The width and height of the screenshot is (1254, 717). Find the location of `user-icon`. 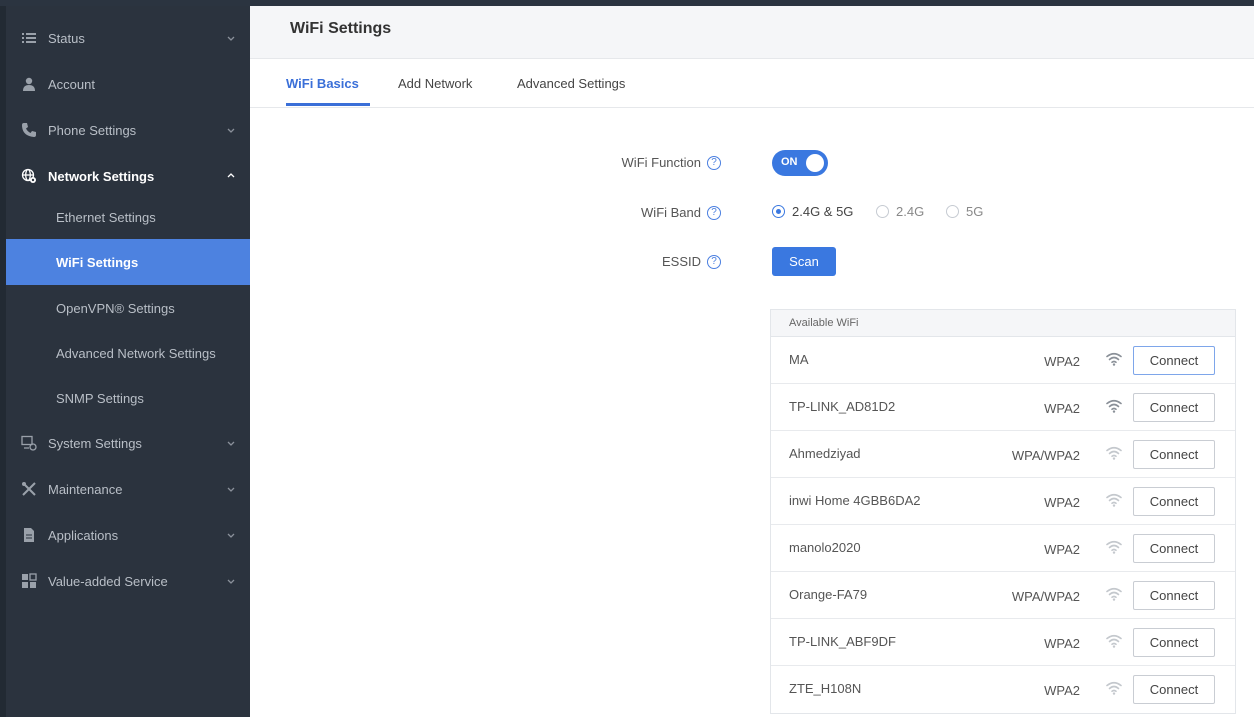

user-icon is located at coordinates (29, 84).